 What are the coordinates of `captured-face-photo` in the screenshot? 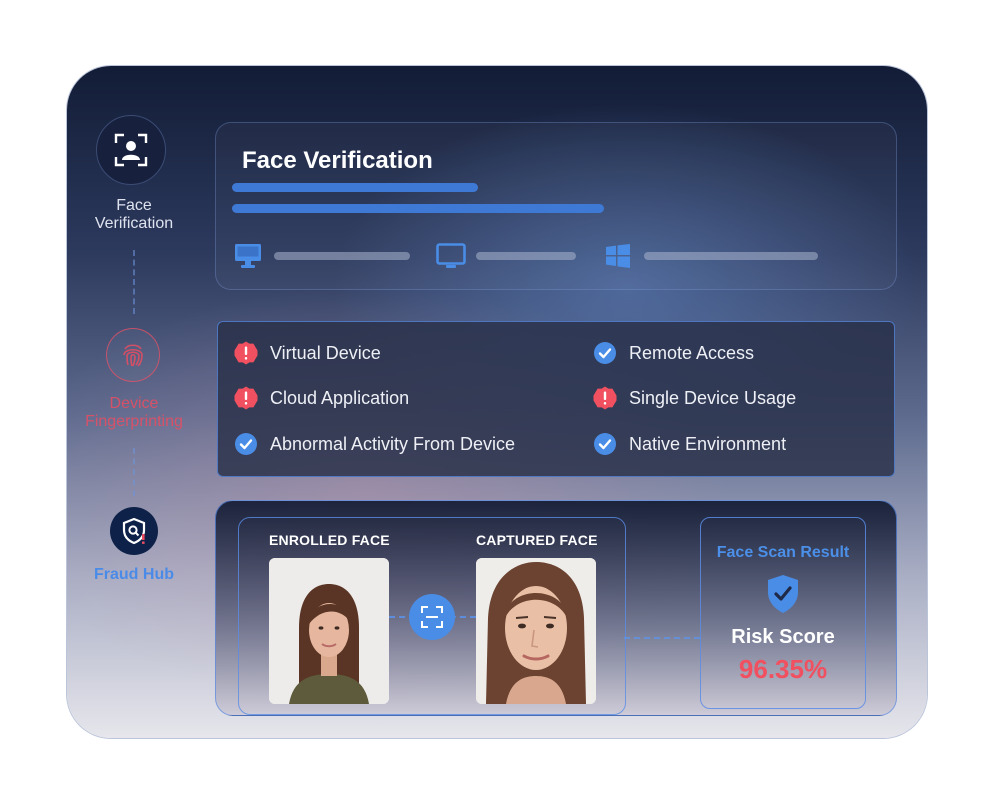 It's located at (536, 631).